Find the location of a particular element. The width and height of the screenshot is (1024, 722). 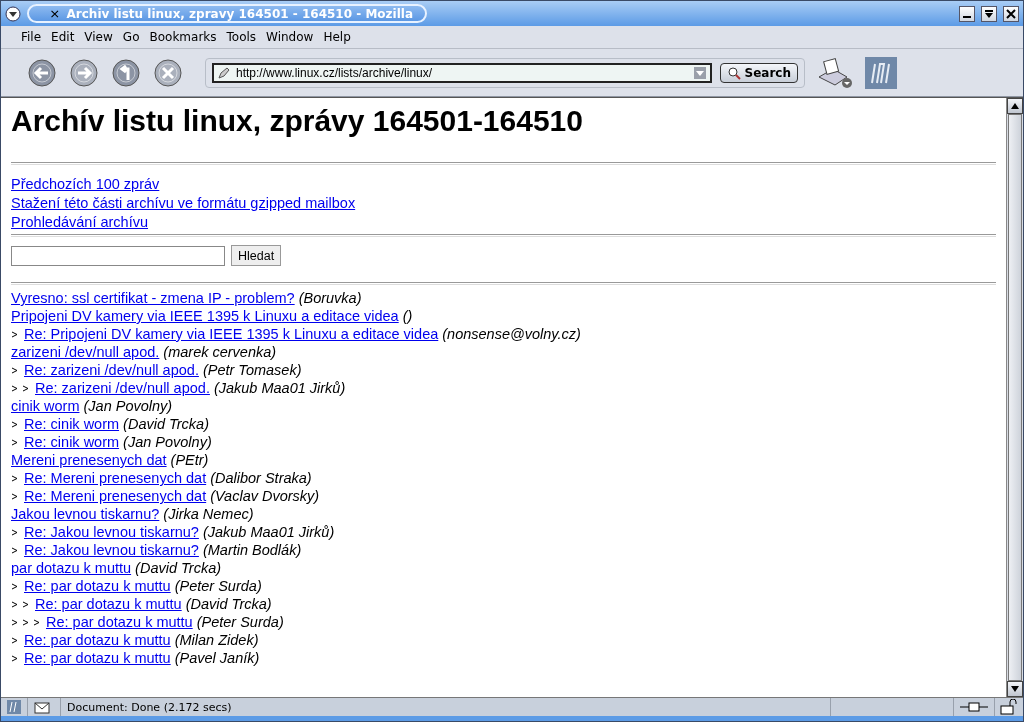

thread-link: Jakou levnou tiskarnu? is located at coordinates (85, 514).